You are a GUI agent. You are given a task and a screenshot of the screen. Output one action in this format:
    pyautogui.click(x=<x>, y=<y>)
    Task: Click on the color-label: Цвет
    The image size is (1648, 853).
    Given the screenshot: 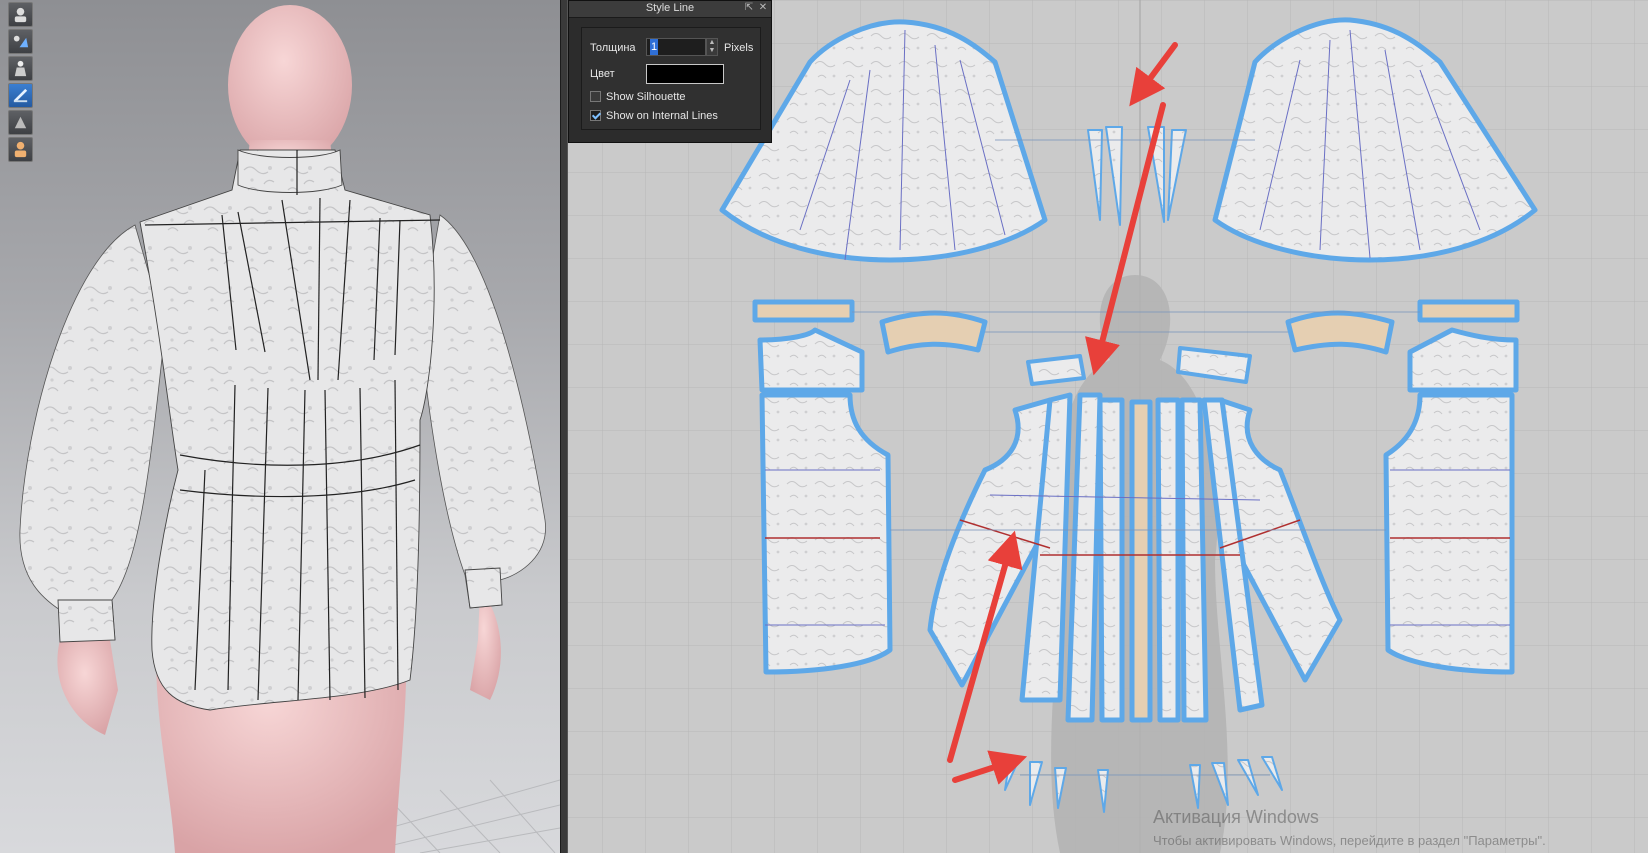 What is the action you would take?
    pyautogui.click(x=602, y=74)
    